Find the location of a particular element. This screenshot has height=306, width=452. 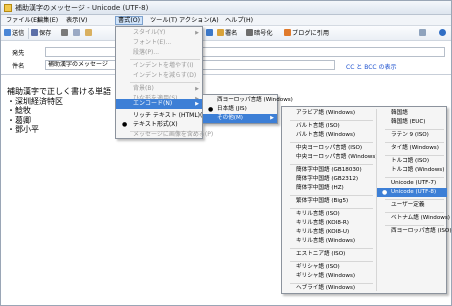

encoding-option: 中央ヨーロッパ言語 (ISO) is located at coordinates (329, 148).